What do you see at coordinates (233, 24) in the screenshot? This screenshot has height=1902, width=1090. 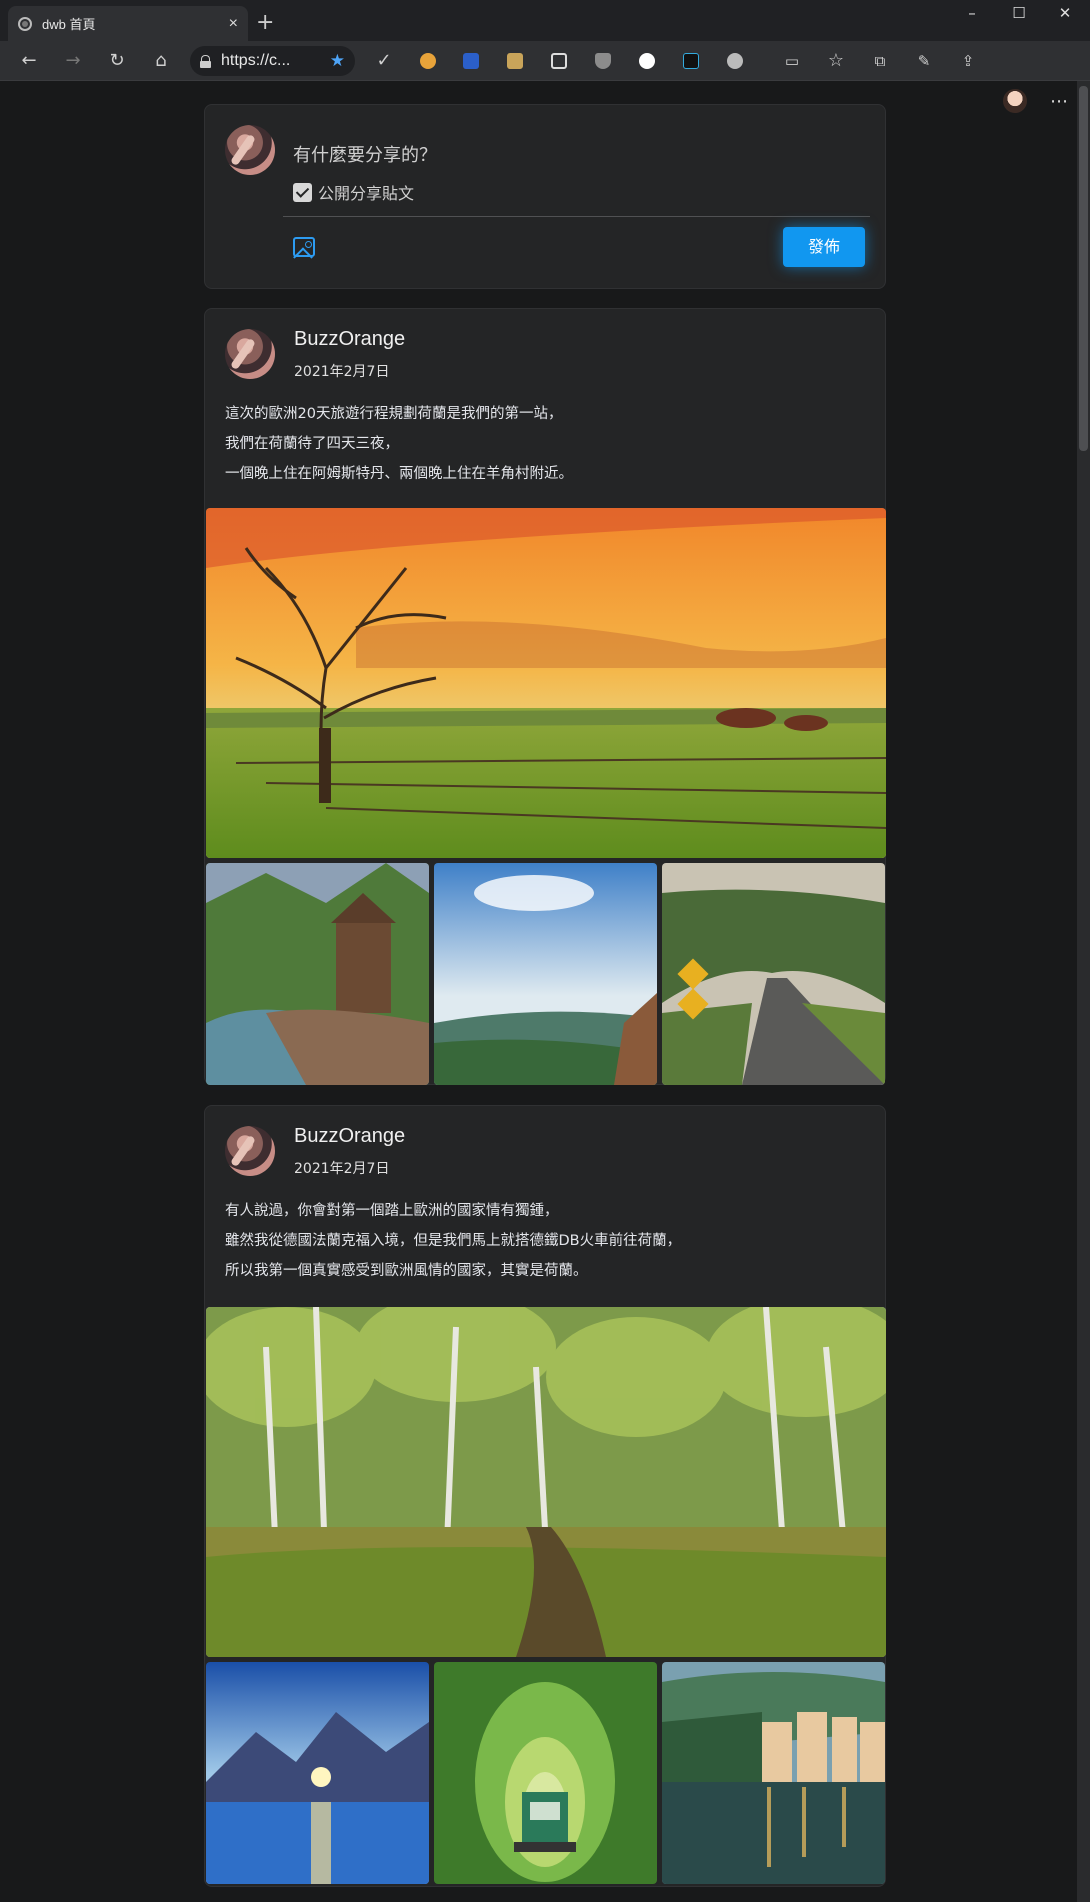 I see `tab-close-icon: ×` at bounding box center [233, 24].